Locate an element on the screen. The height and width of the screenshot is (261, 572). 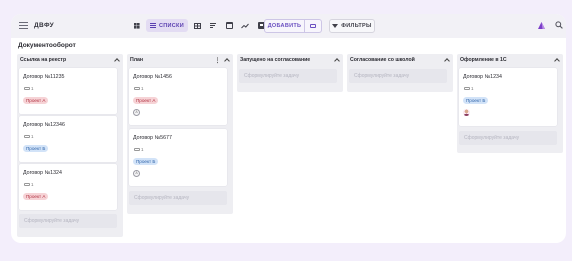
page-title: Документооборот is located at coordinates (47, 45).